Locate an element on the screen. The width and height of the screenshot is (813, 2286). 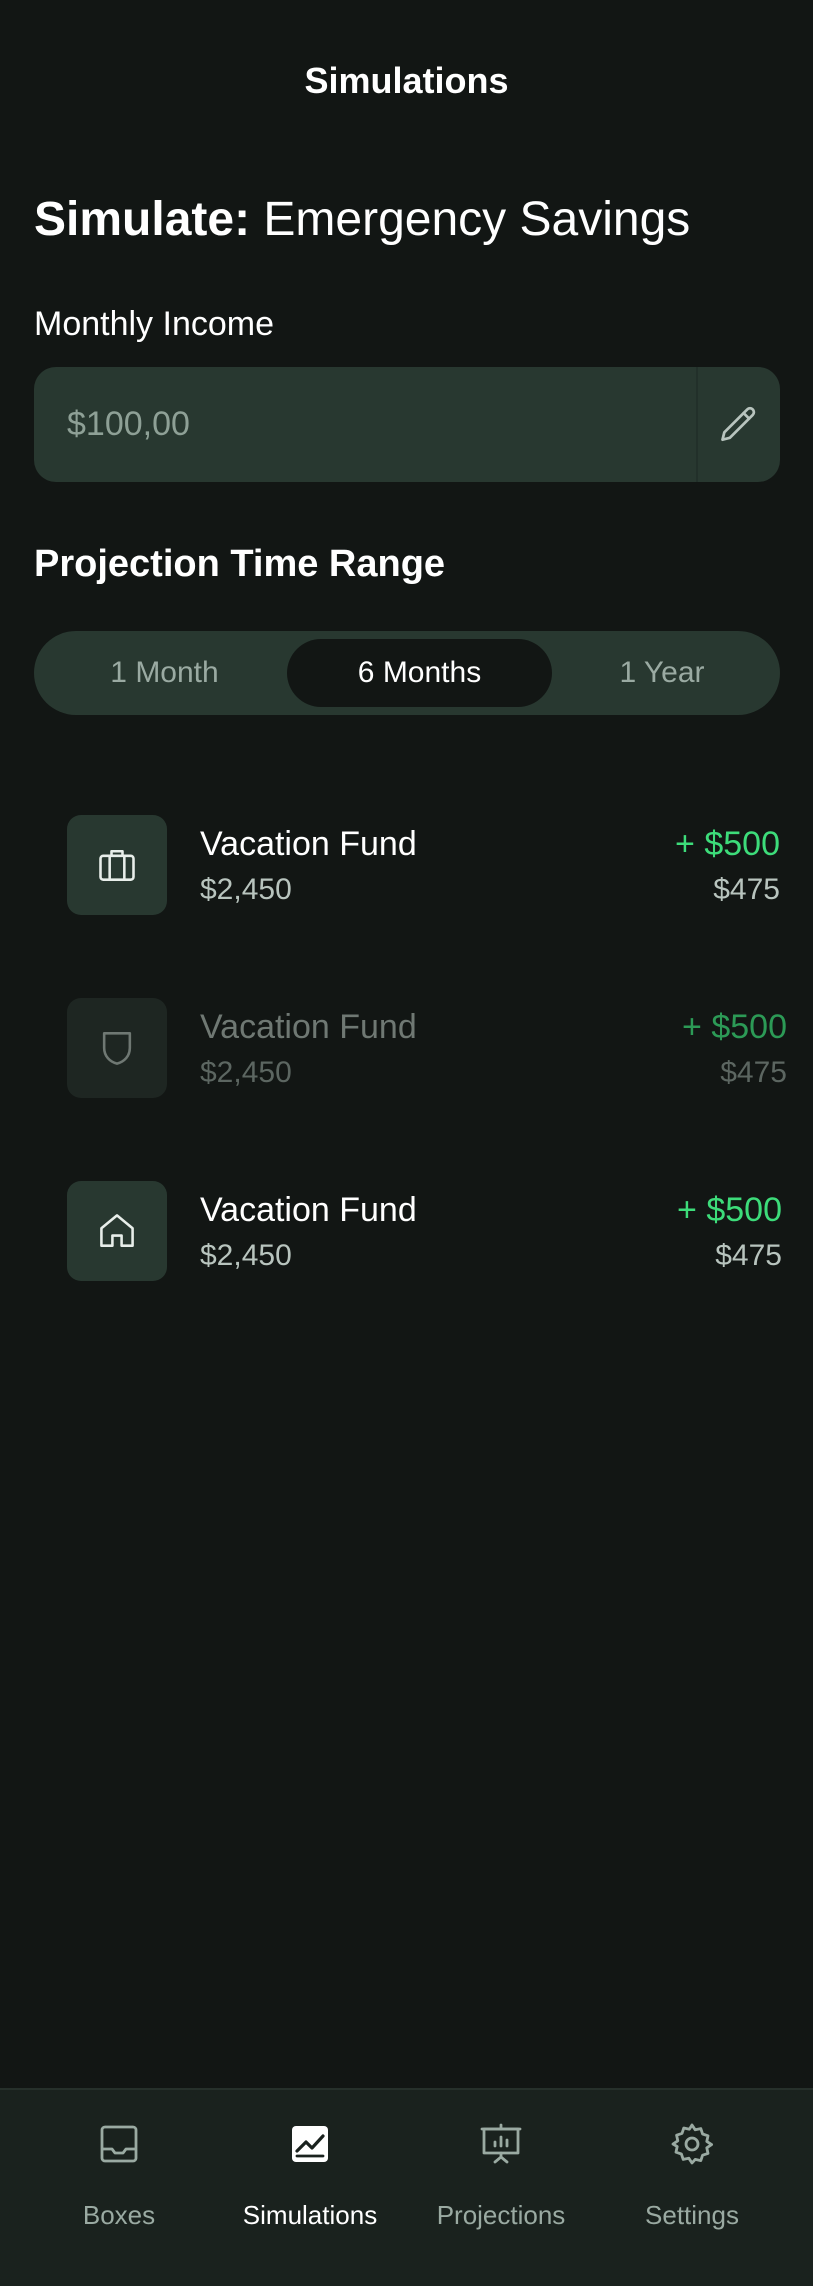
tab-boxes: Boxes is located at coordinates (119, 2188).